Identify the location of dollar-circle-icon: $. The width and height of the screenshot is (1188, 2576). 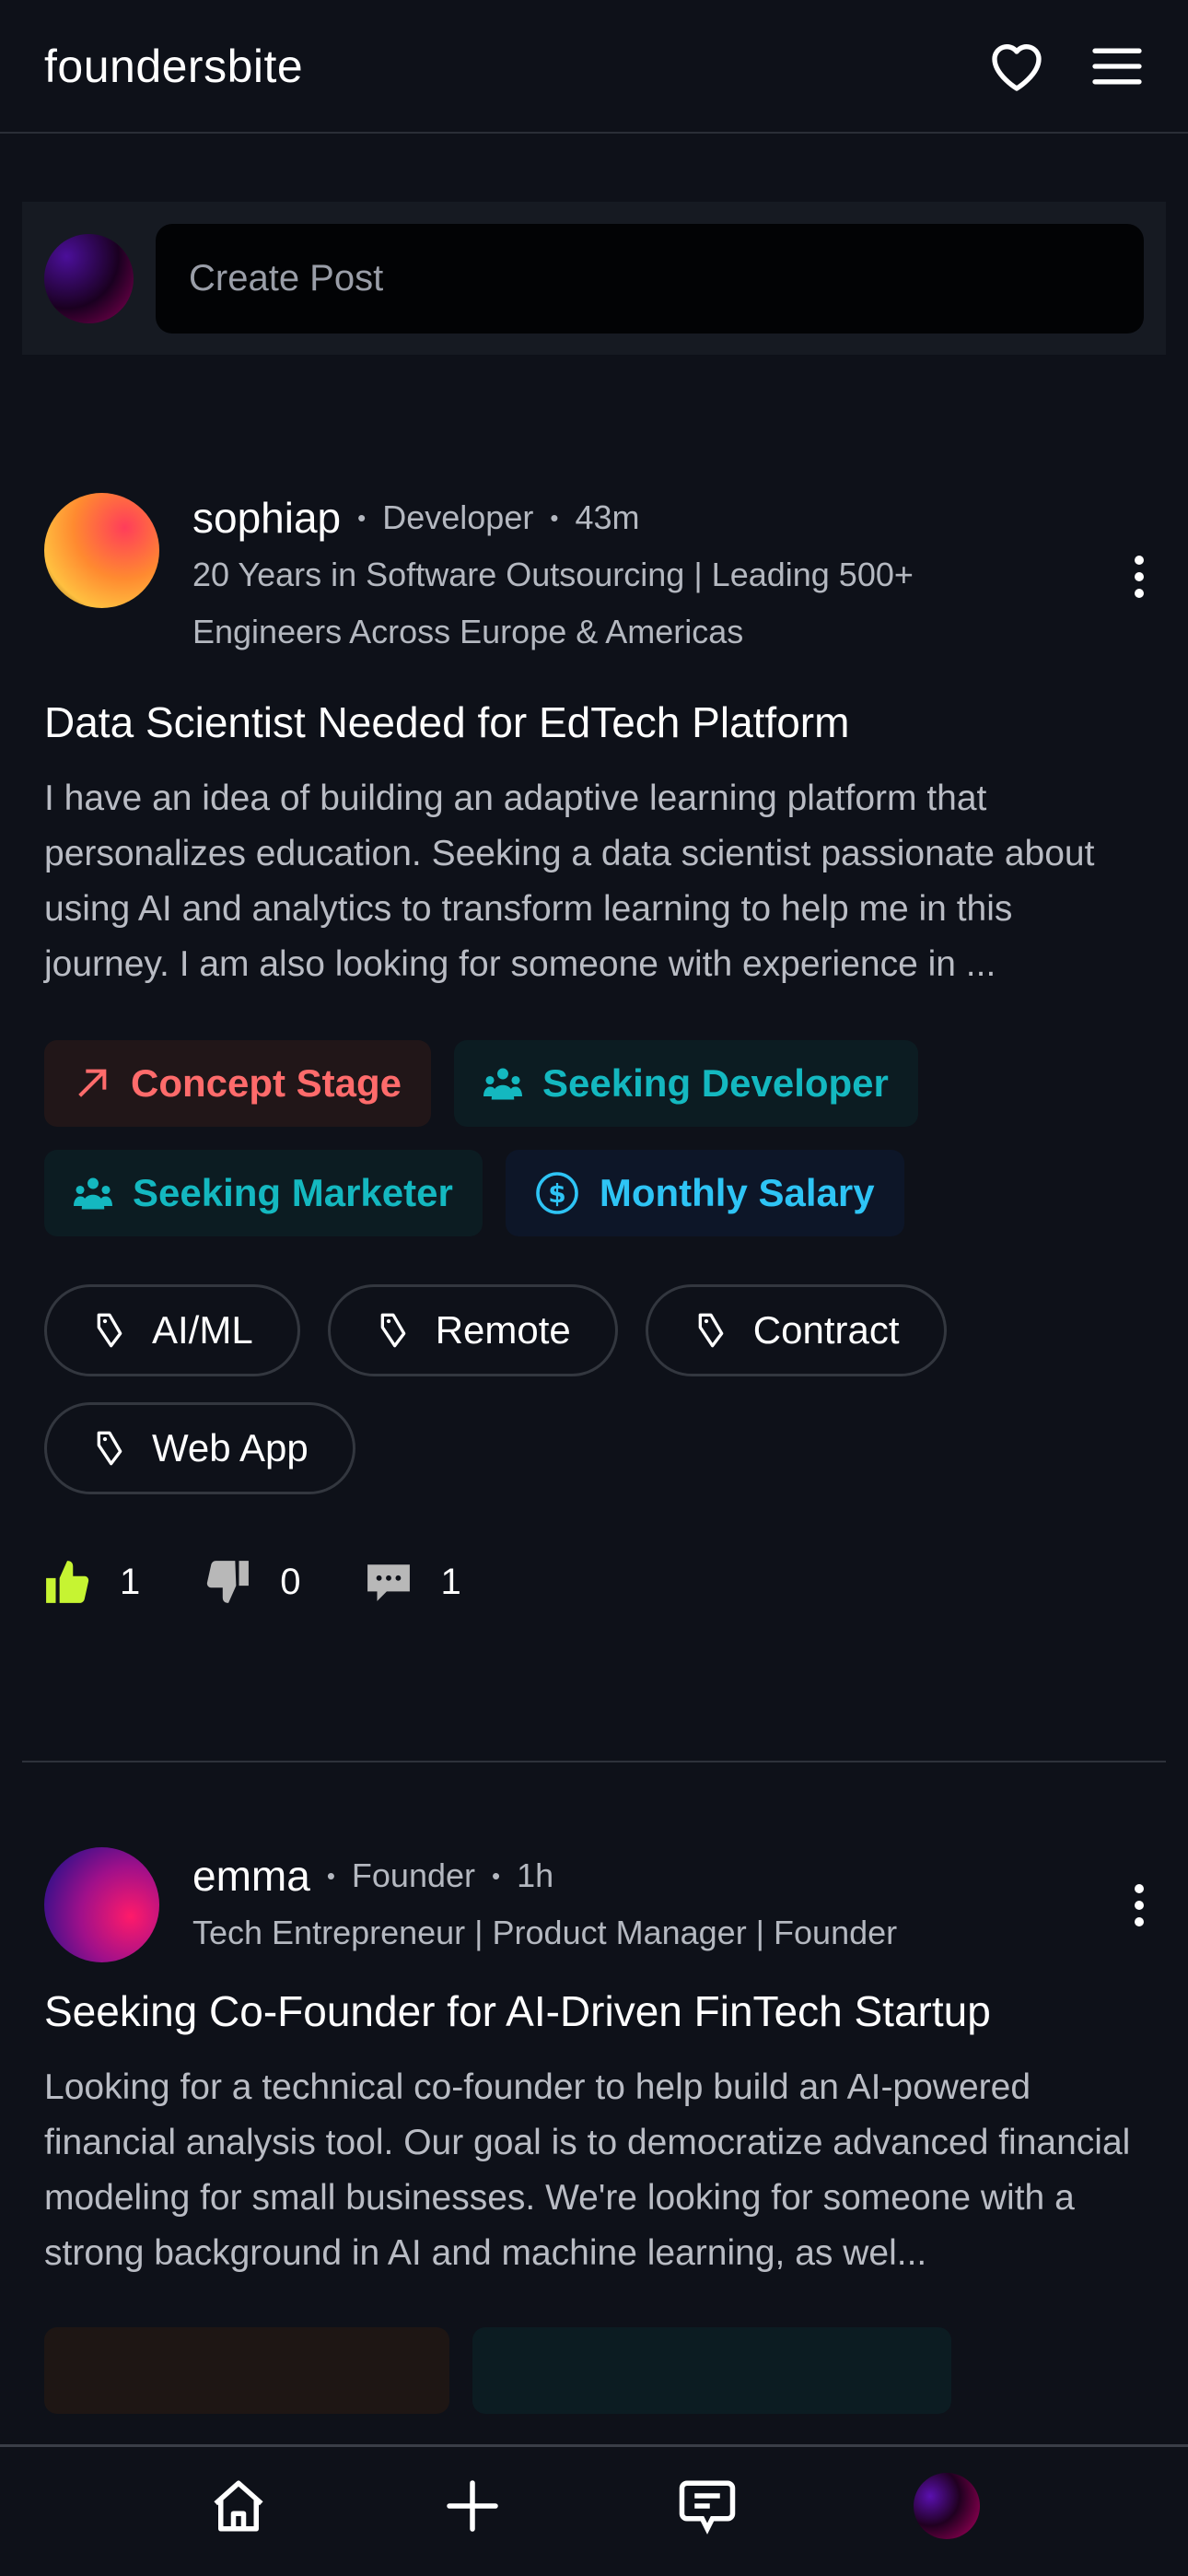
(557, 1193).